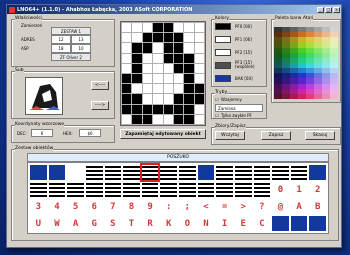 The width and height of the screenshot is (350, 255). Describe the element at coordinates (150, 206) in the screenshot. I see `tile: 9` at that location.